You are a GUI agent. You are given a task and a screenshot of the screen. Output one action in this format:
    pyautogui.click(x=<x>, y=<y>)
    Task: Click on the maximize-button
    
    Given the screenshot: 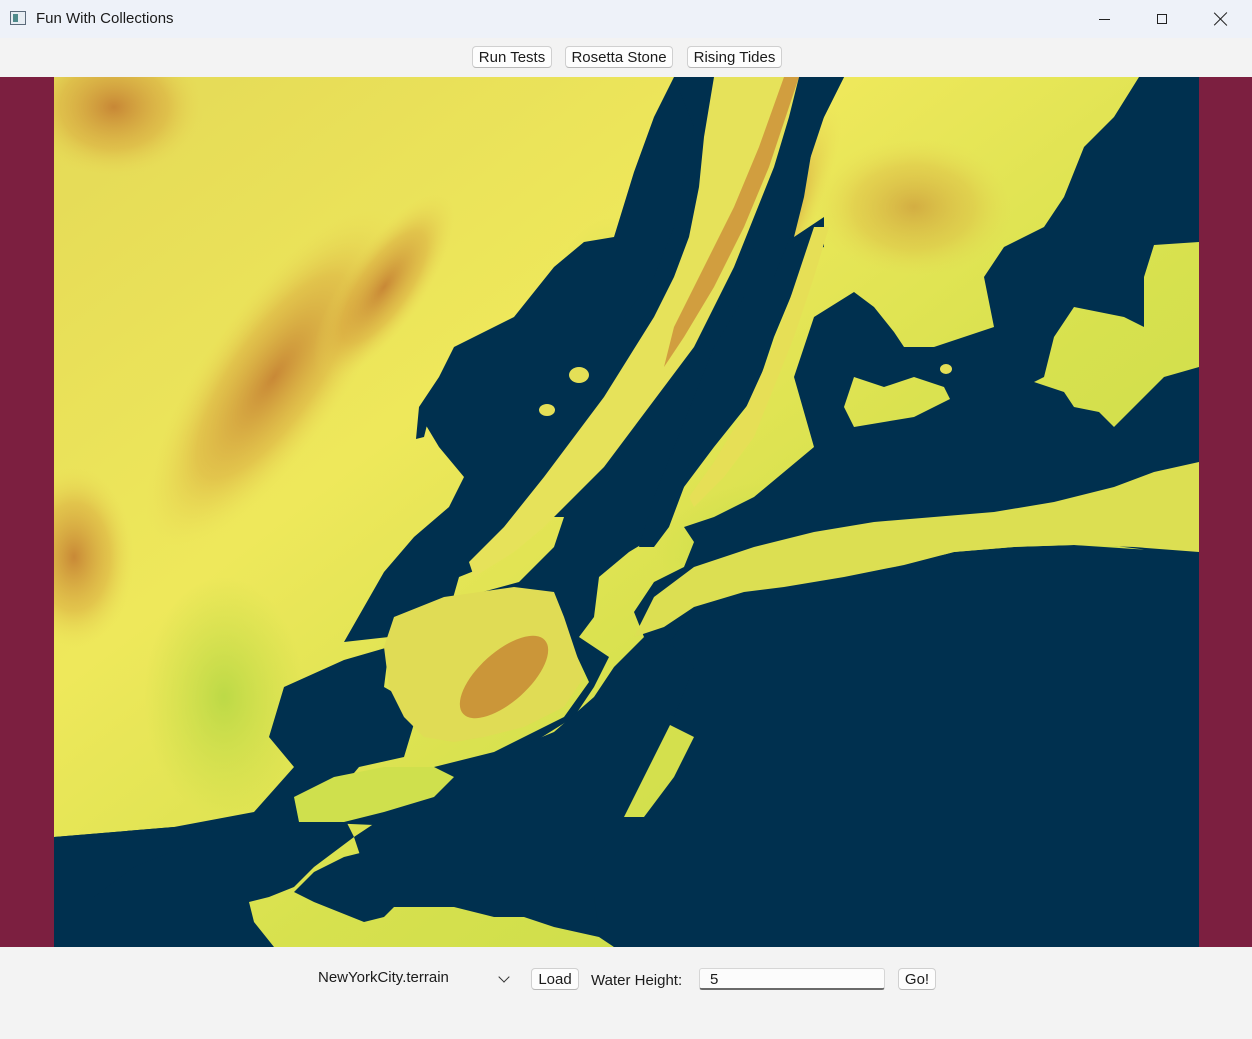 What is the action you would take?
    pyautogui.click(x=1162, y=19)
    